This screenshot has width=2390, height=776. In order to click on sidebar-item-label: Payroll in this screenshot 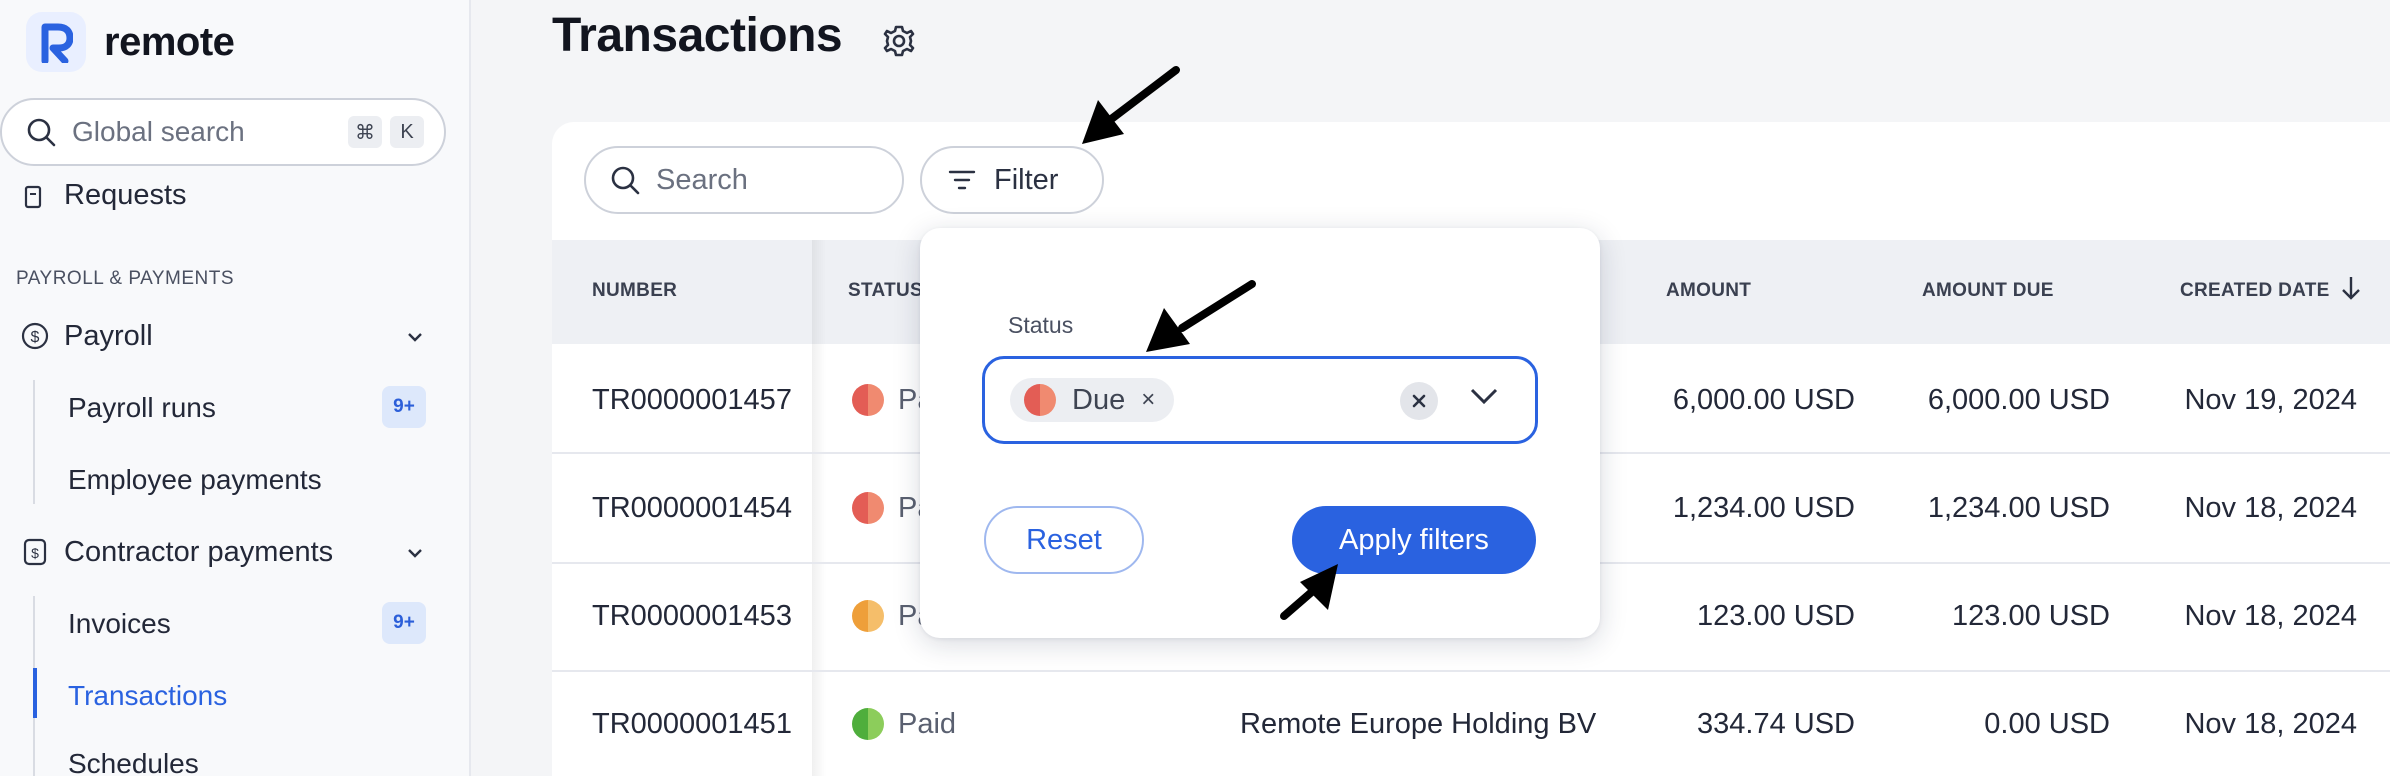, I will do `click(108, 335)`.